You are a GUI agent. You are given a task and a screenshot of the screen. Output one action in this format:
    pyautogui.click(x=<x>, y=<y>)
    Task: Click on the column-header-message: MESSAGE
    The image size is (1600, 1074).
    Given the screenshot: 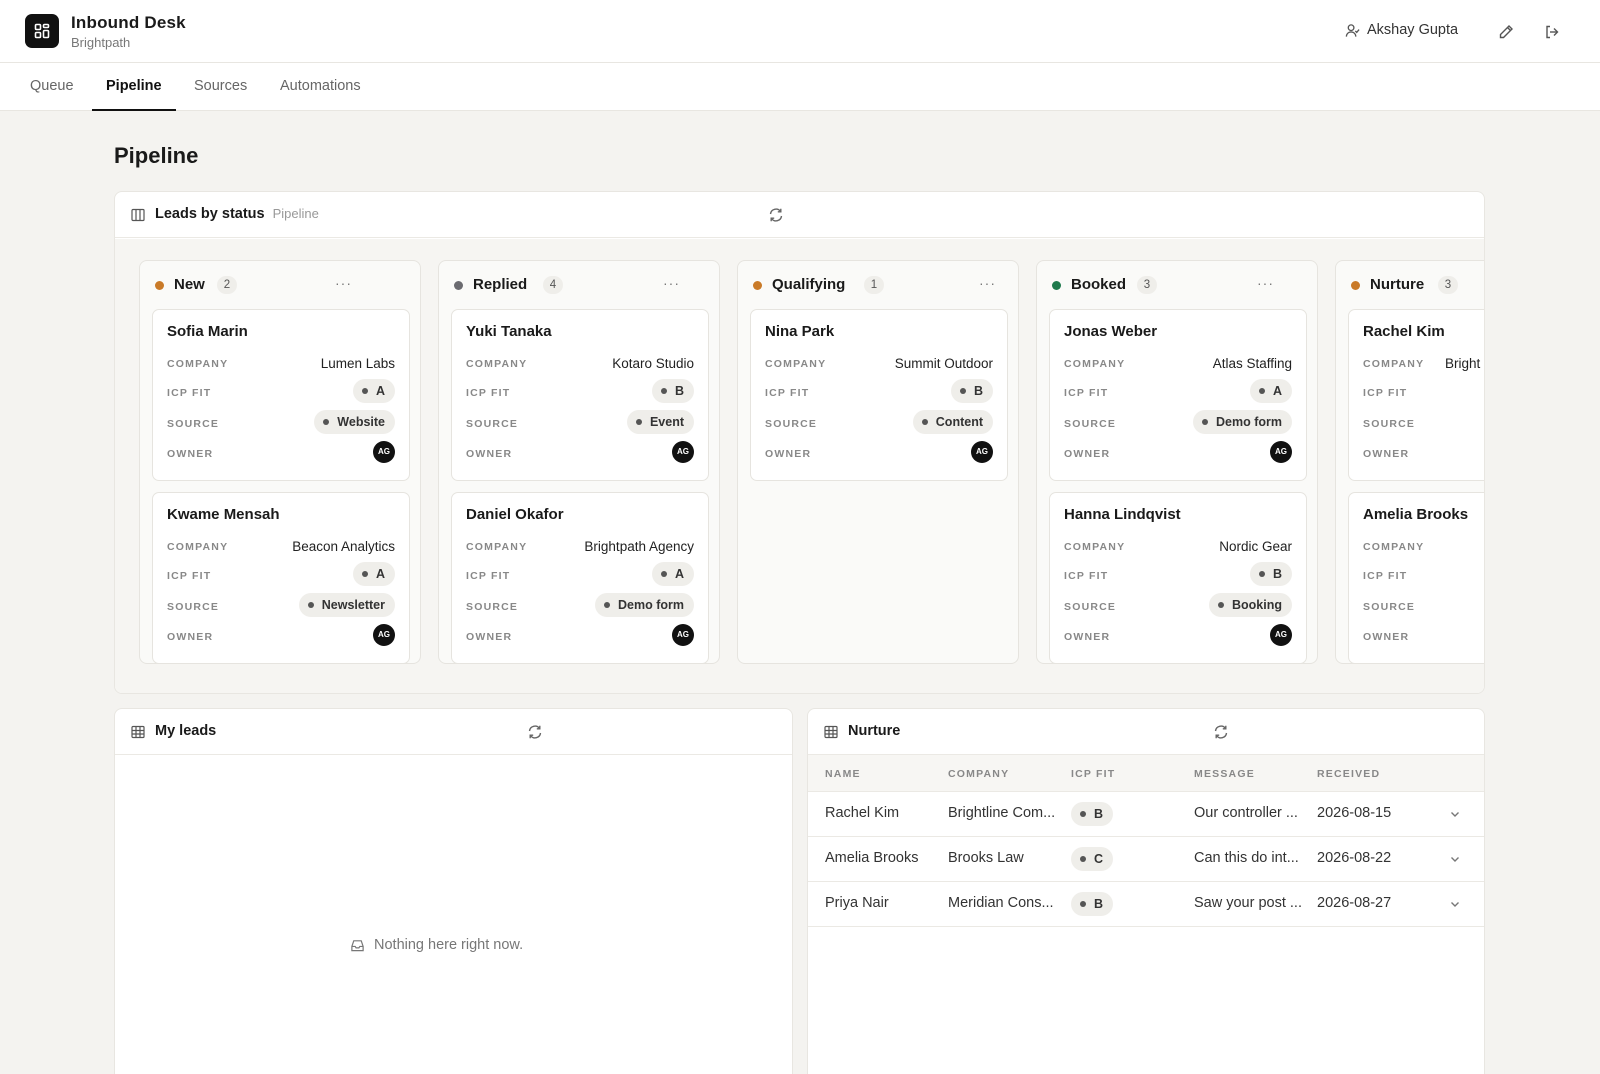 What is the action you would take?
    pyautogui.click(x=1224, y=774)
    